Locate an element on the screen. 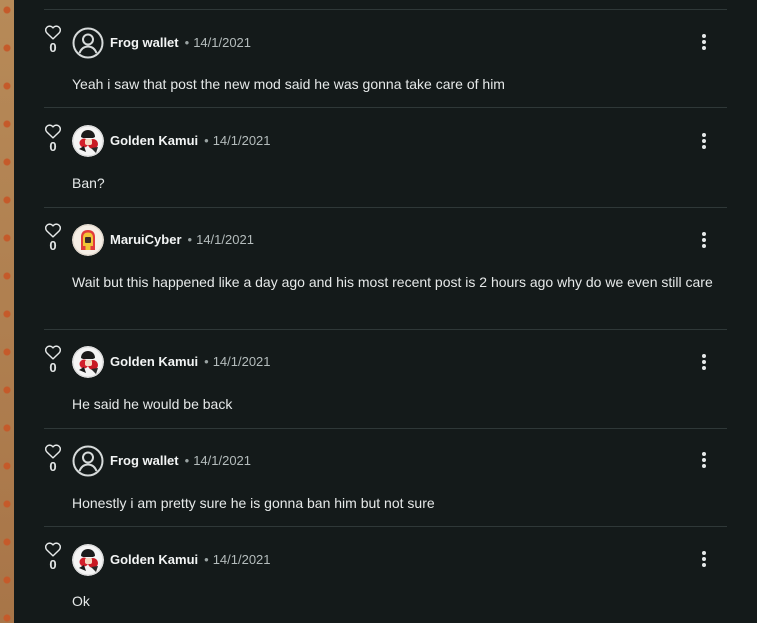 This screenshot has height=623, width=757. comment-meta: MaruiCyber • 14/1/2021 is located at coordinates (182, 240).